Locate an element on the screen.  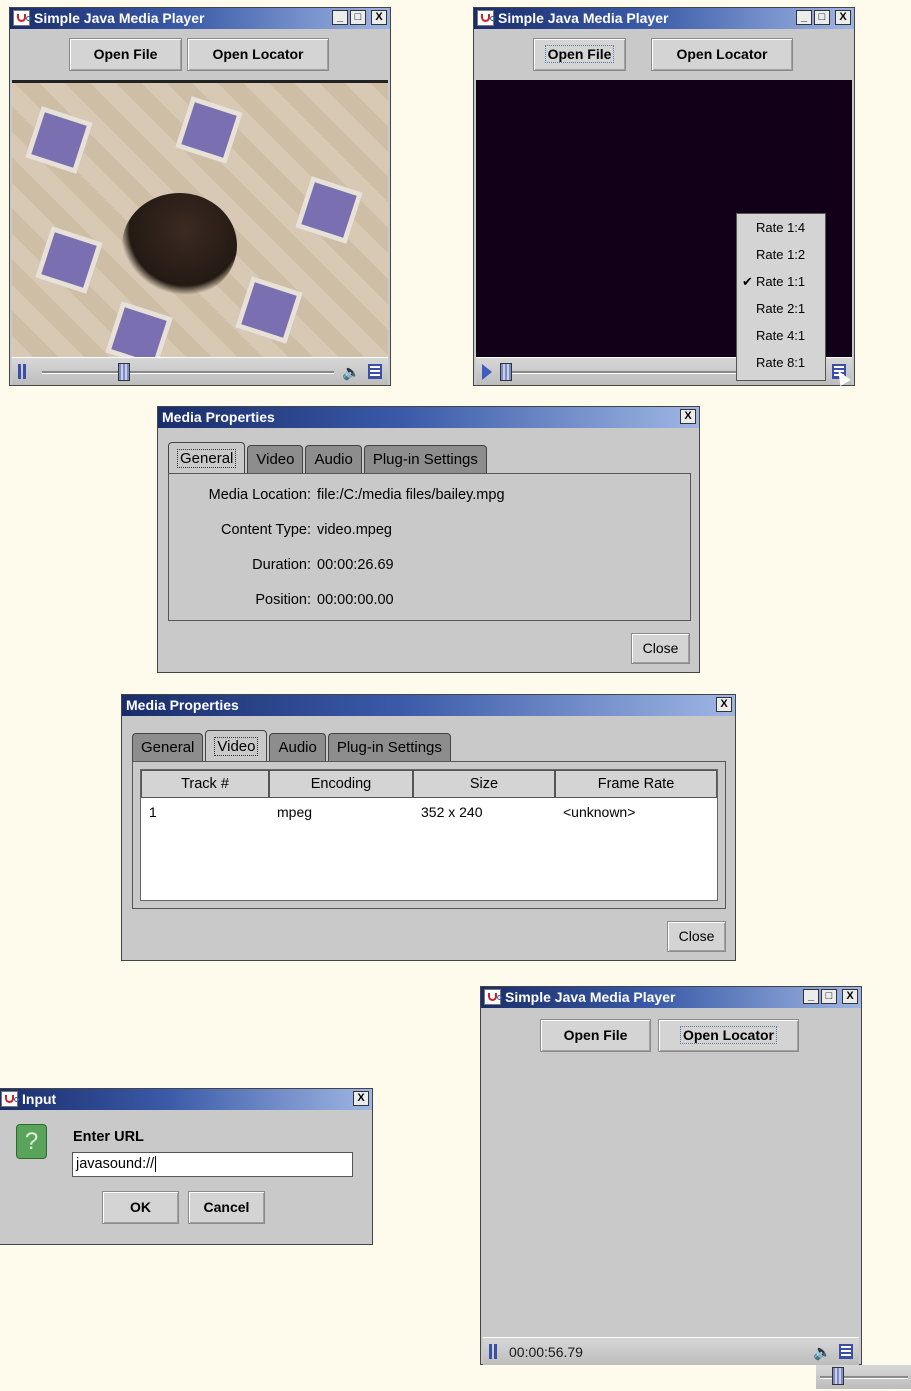
close-label: Close is located at coordinates (696, 936).